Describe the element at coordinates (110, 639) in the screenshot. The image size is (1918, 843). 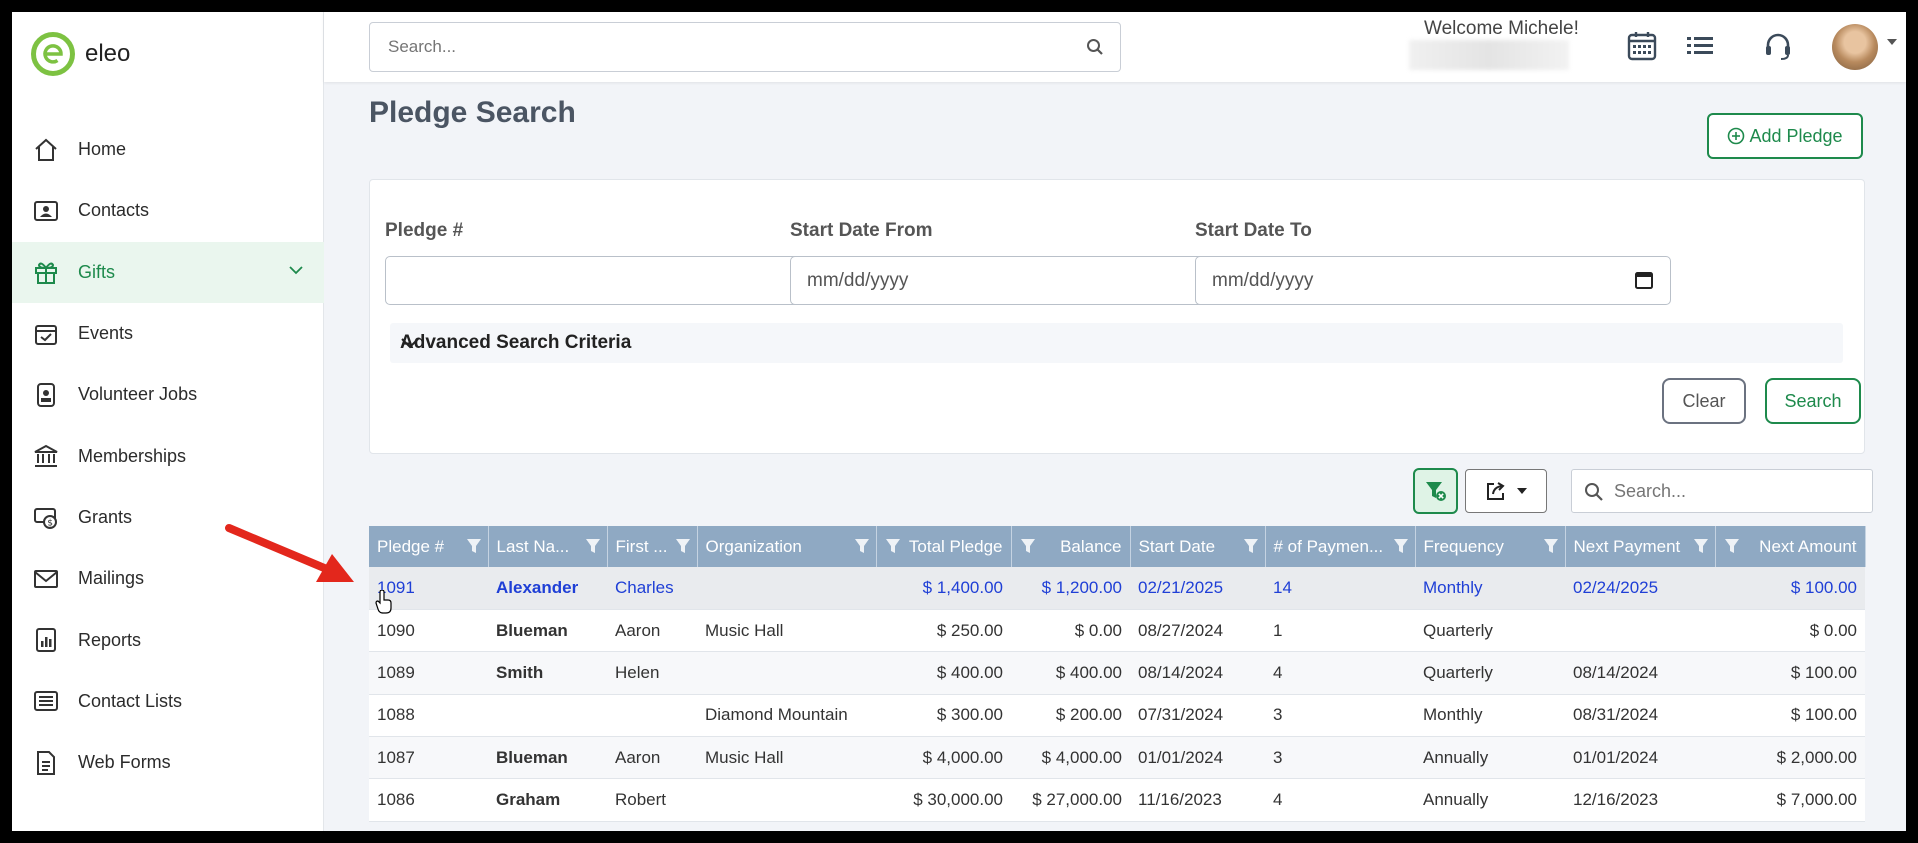
I see `sidebar-item-label: Reports` at that location.